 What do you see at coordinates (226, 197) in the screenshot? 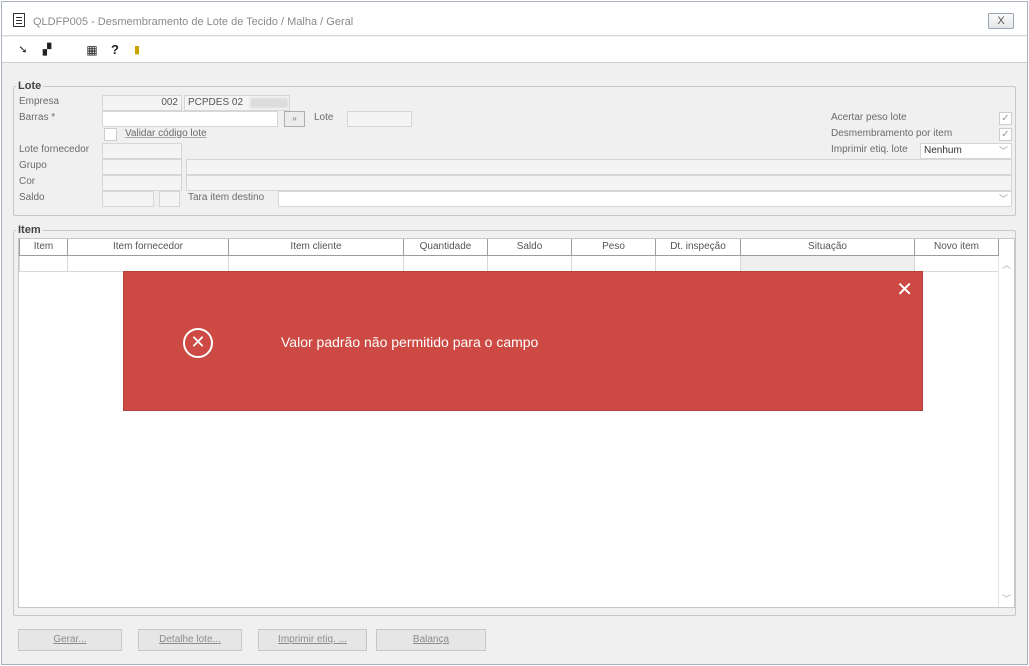
I see `tara-label: Tara item destino` at bounding box center [226, 197].